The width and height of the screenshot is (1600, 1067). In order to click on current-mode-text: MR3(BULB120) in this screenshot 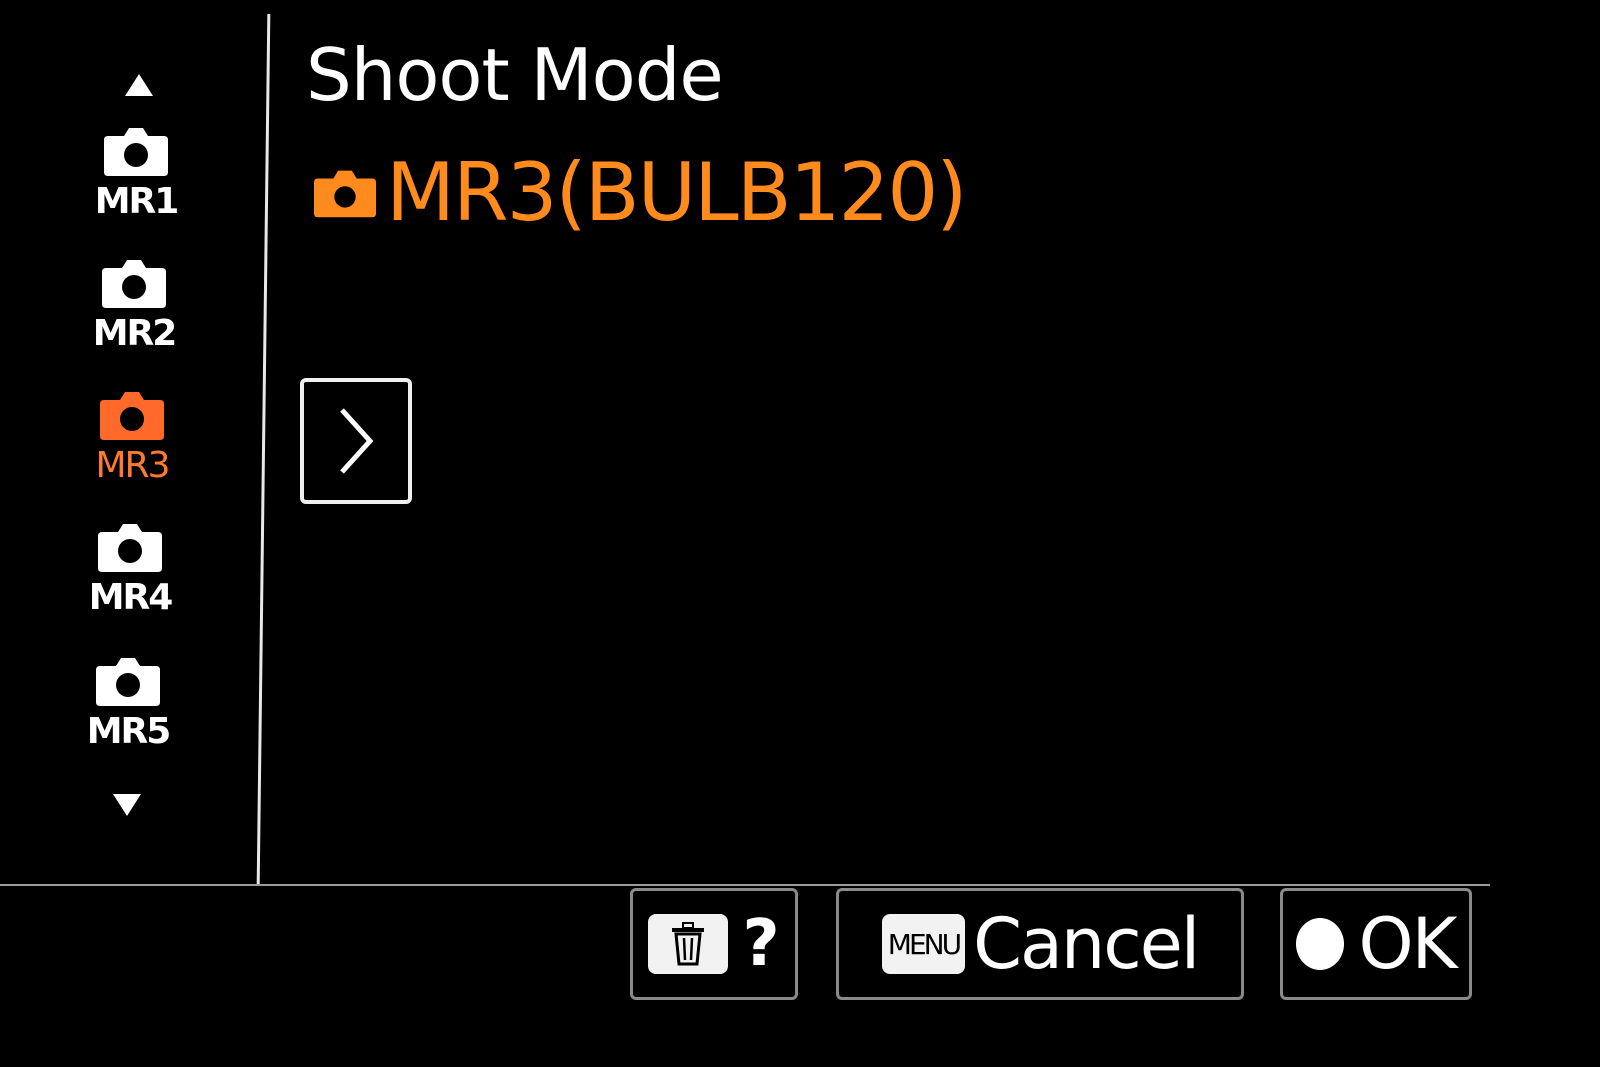, I will do `click(677, 192)`.